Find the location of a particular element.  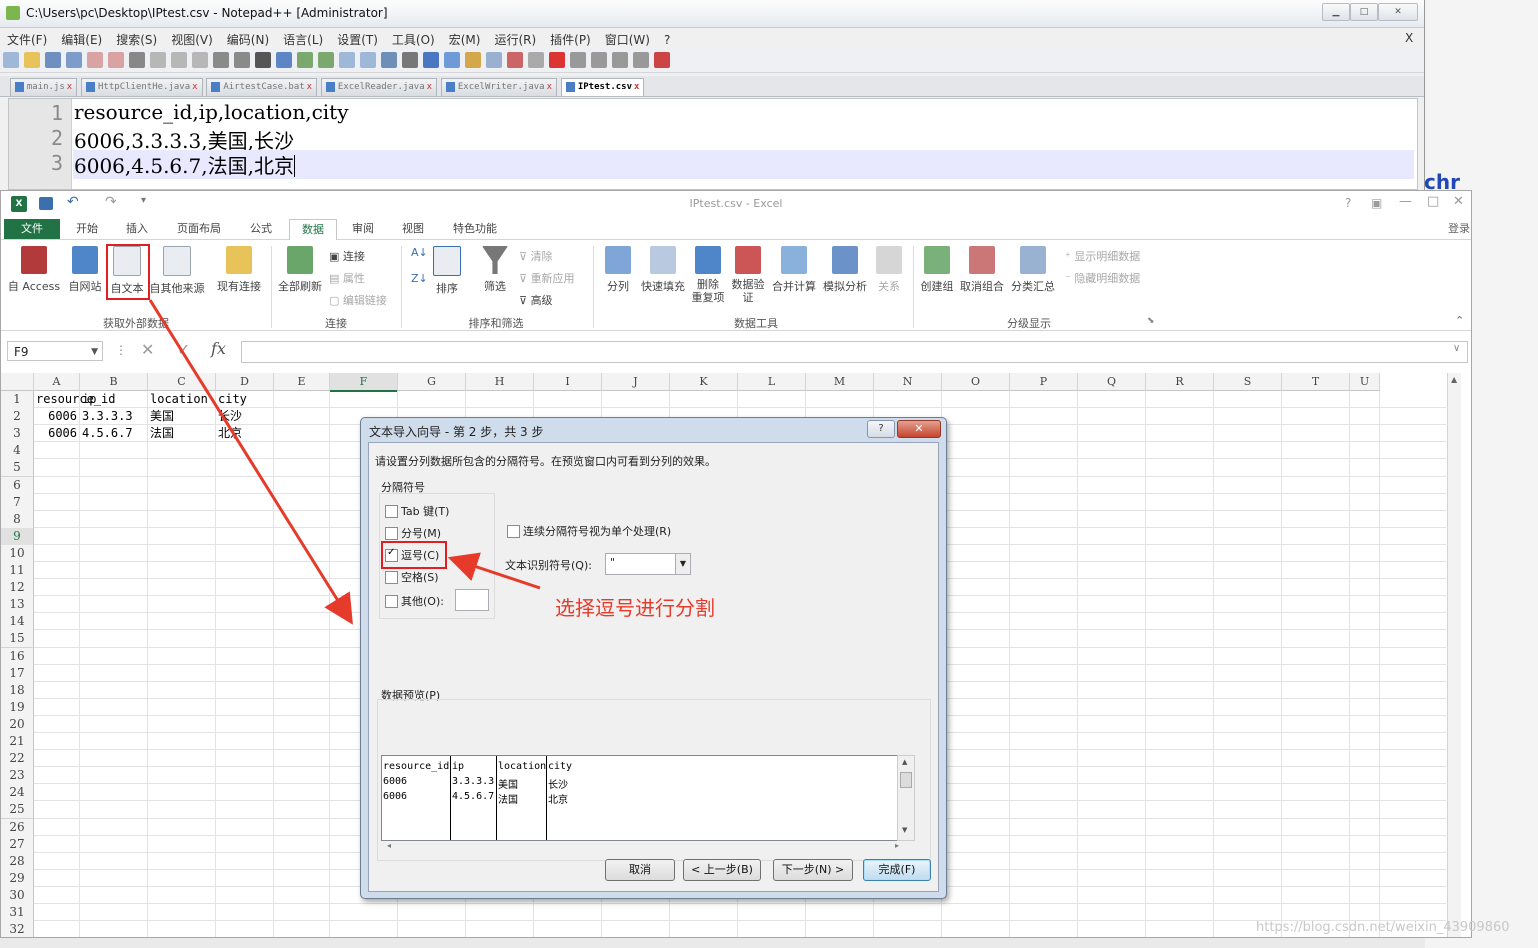

redo-icon is located at coordinates (242, 60).